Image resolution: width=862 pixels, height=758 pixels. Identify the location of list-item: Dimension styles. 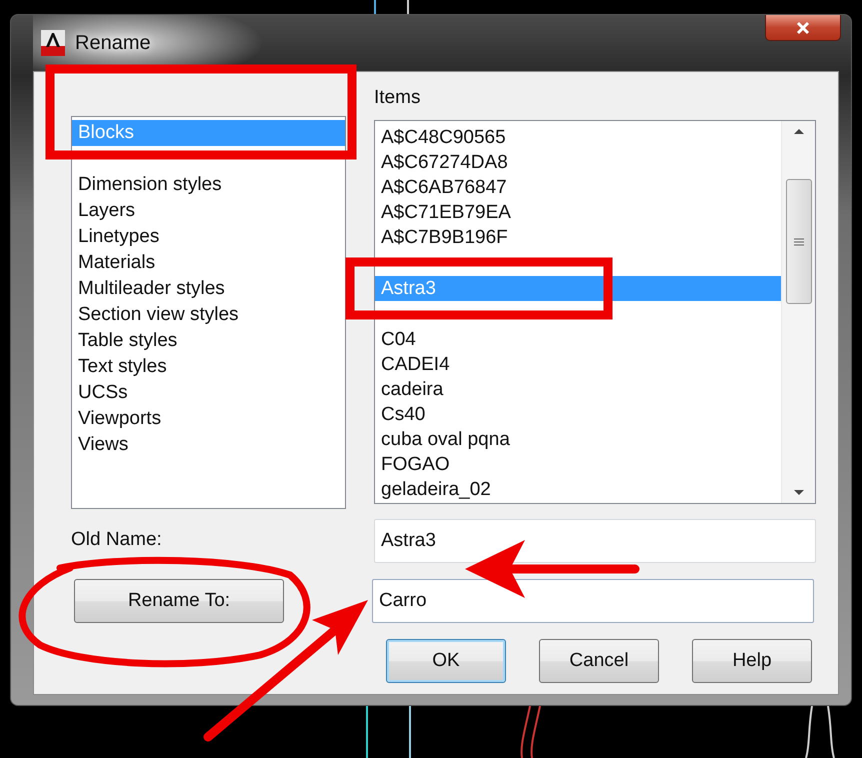
(208, 185).